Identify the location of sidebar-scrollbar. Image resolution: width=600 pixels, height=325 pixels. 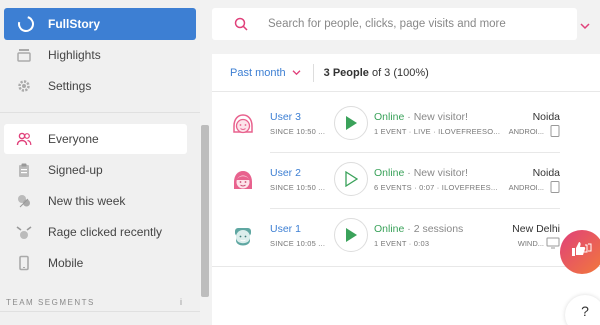
(205, 211).